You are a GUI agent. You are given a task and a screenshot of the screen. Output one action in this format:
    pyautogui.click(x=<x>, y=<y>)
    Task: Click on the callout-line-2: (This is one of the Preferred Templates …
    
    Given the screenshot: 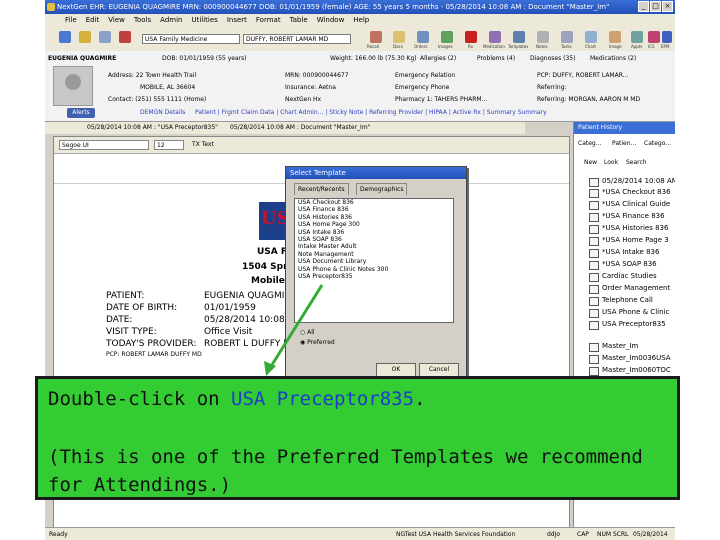 What is the action you would take?
    pyautogui.click(x=345, y=457)
    